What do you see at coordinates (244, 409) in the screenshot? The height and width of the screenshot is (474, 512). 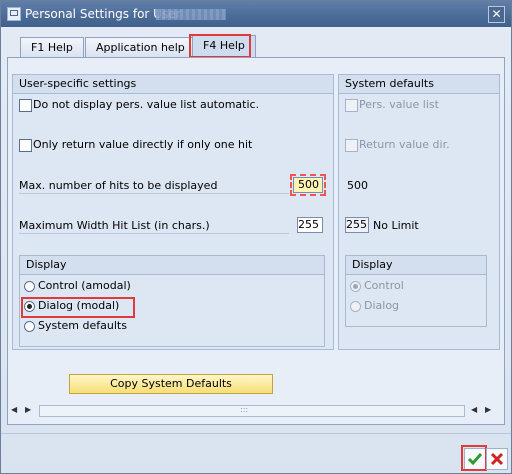 I see `scroll-grip-icon: :::` at bounding box center [244, 409].